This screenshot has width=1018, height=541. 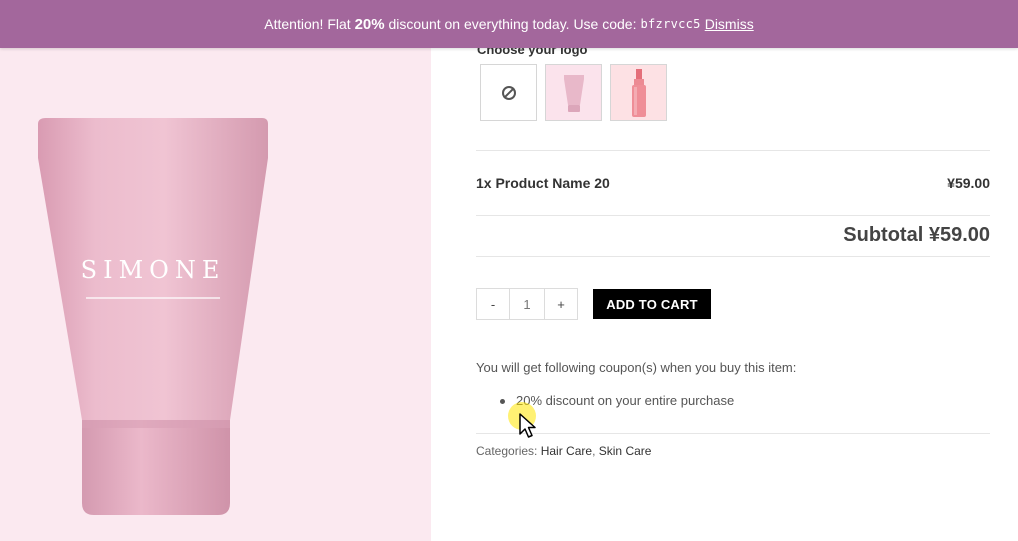 I want to click on line-item-price: ¥59.00, so click(x=968, y=183).